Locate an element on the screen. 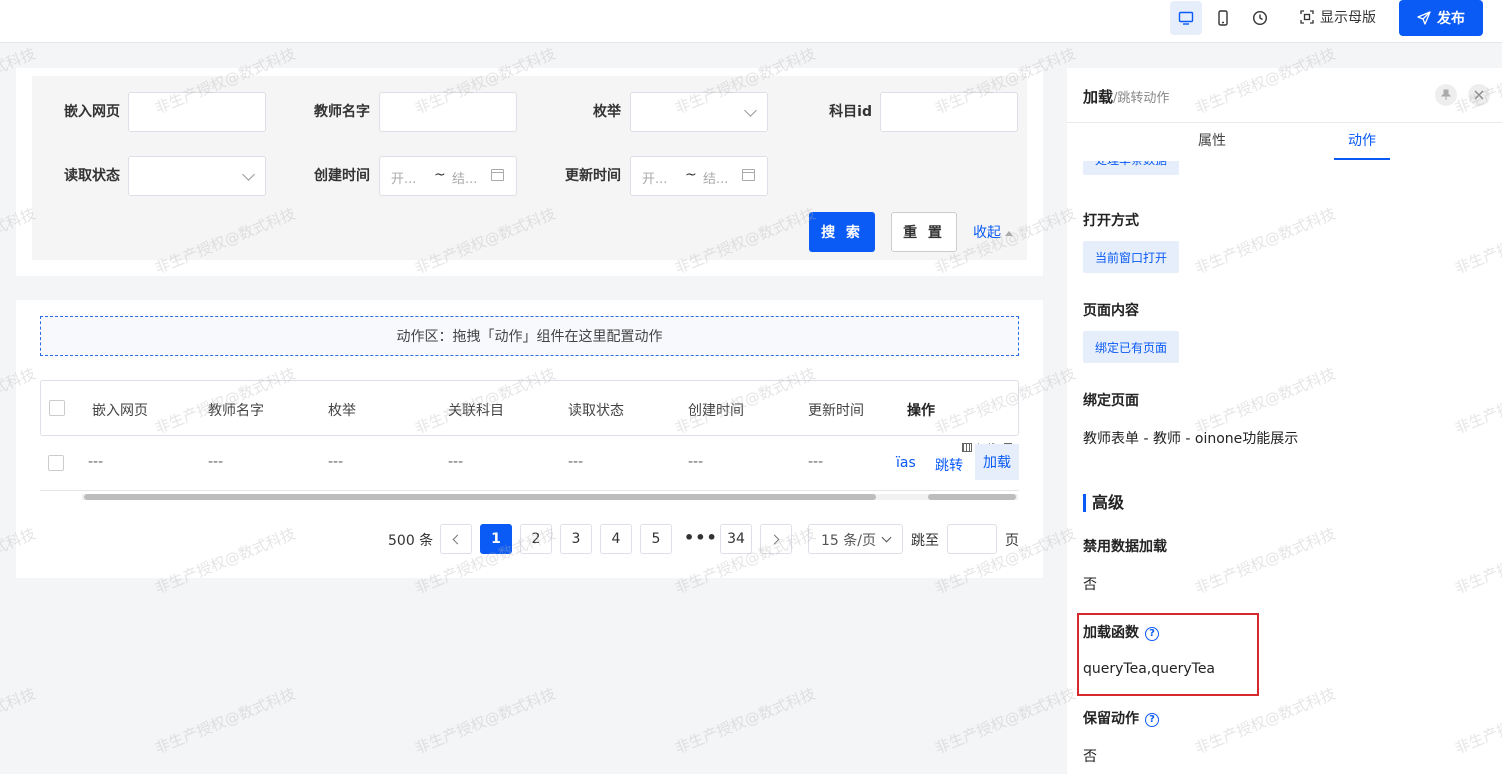 Image resolution: width=1502 pixels, height=774 pixels. active-tab-indicator is located at coordinates (1362, 159).